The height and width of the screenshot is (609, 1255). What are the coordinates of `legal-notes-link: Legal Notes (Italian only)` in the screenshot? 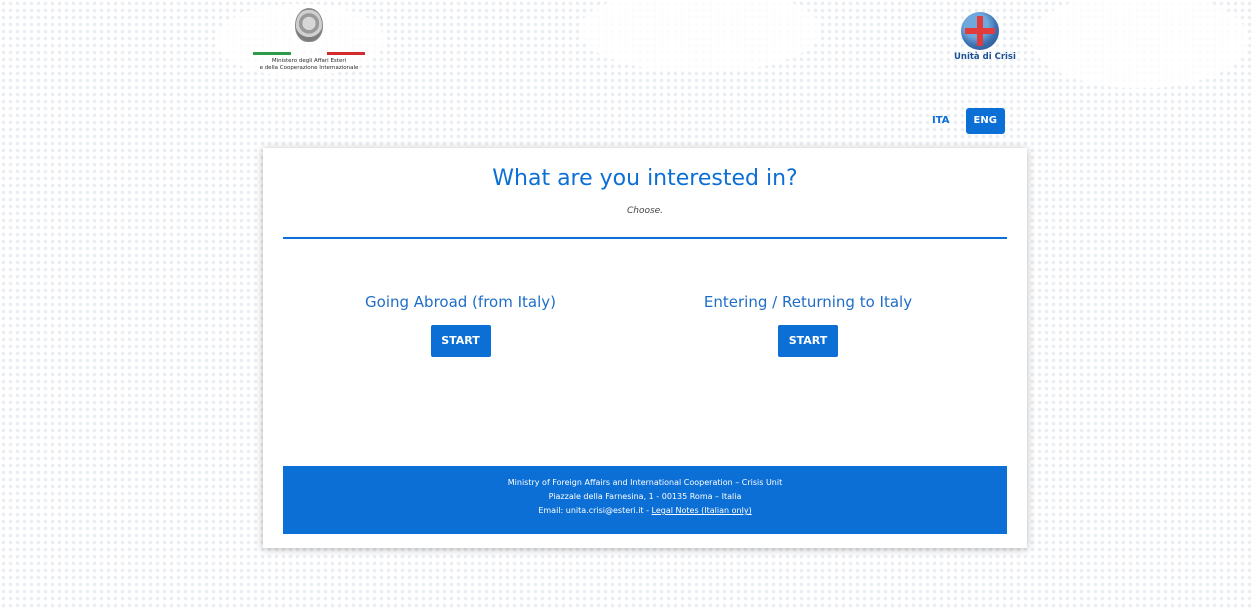 It's located at (702, 510).